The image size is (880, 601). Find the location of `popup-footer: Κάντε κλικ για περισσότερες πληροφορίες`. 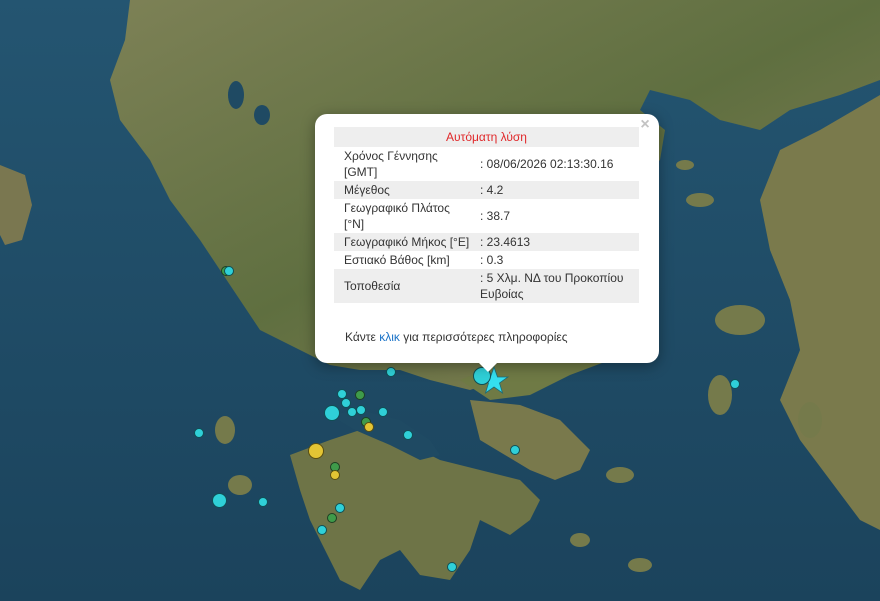

popup-footer: Κάντε κλικ για περισσότερες πληροφορίες is located at coordinates (456, 337).